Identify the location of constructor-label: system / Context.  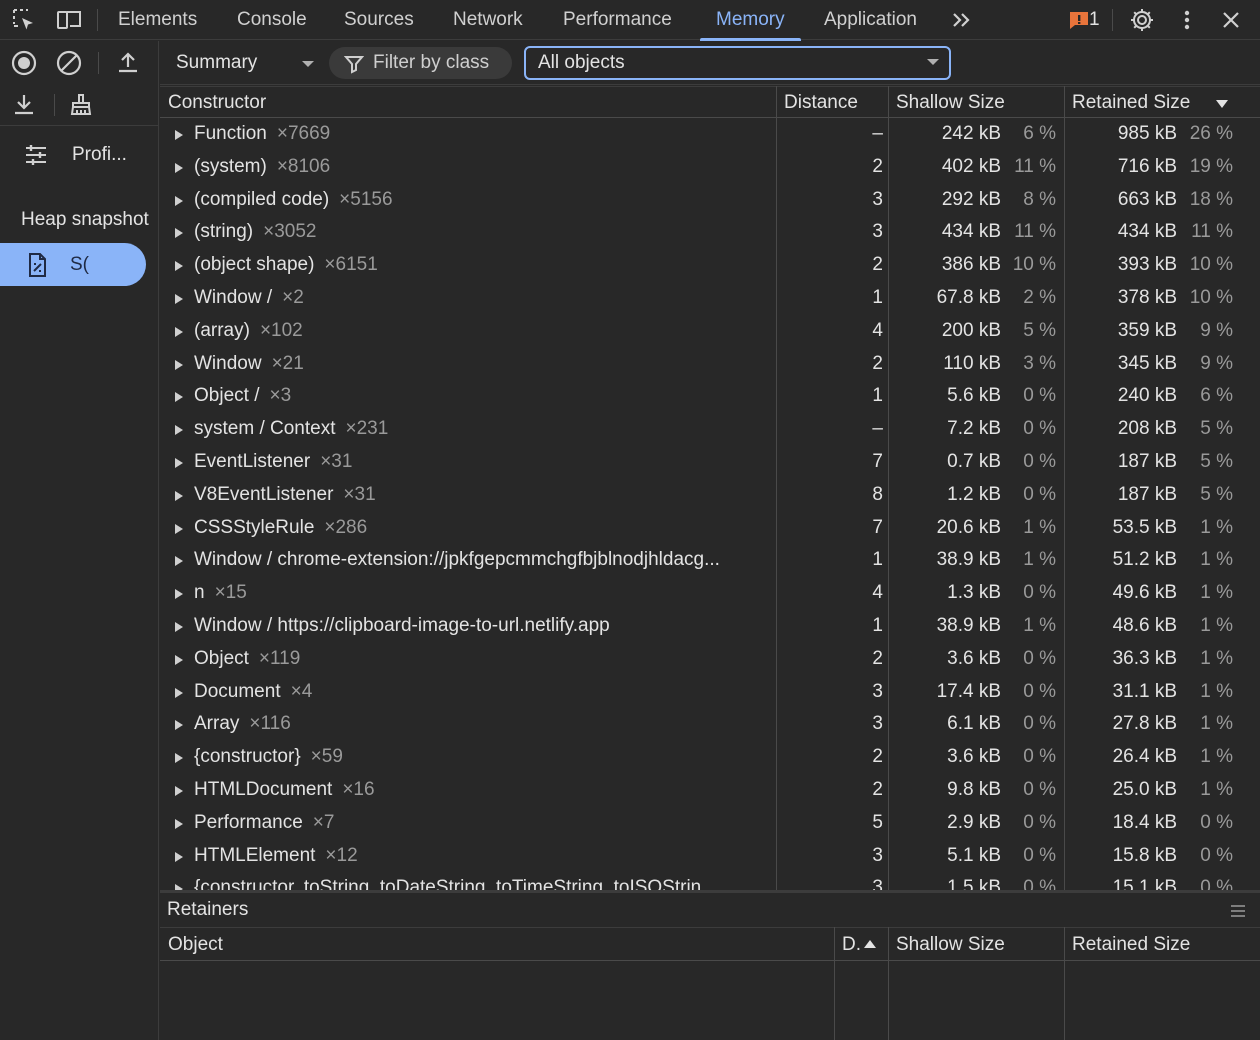
(265, 429).